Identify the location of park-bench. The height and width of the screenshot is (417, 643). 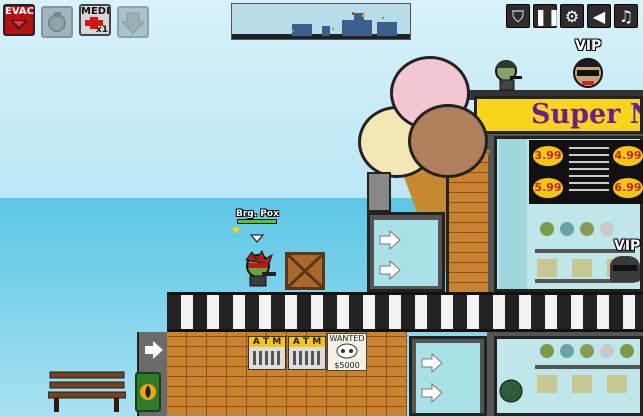
(87, 391).